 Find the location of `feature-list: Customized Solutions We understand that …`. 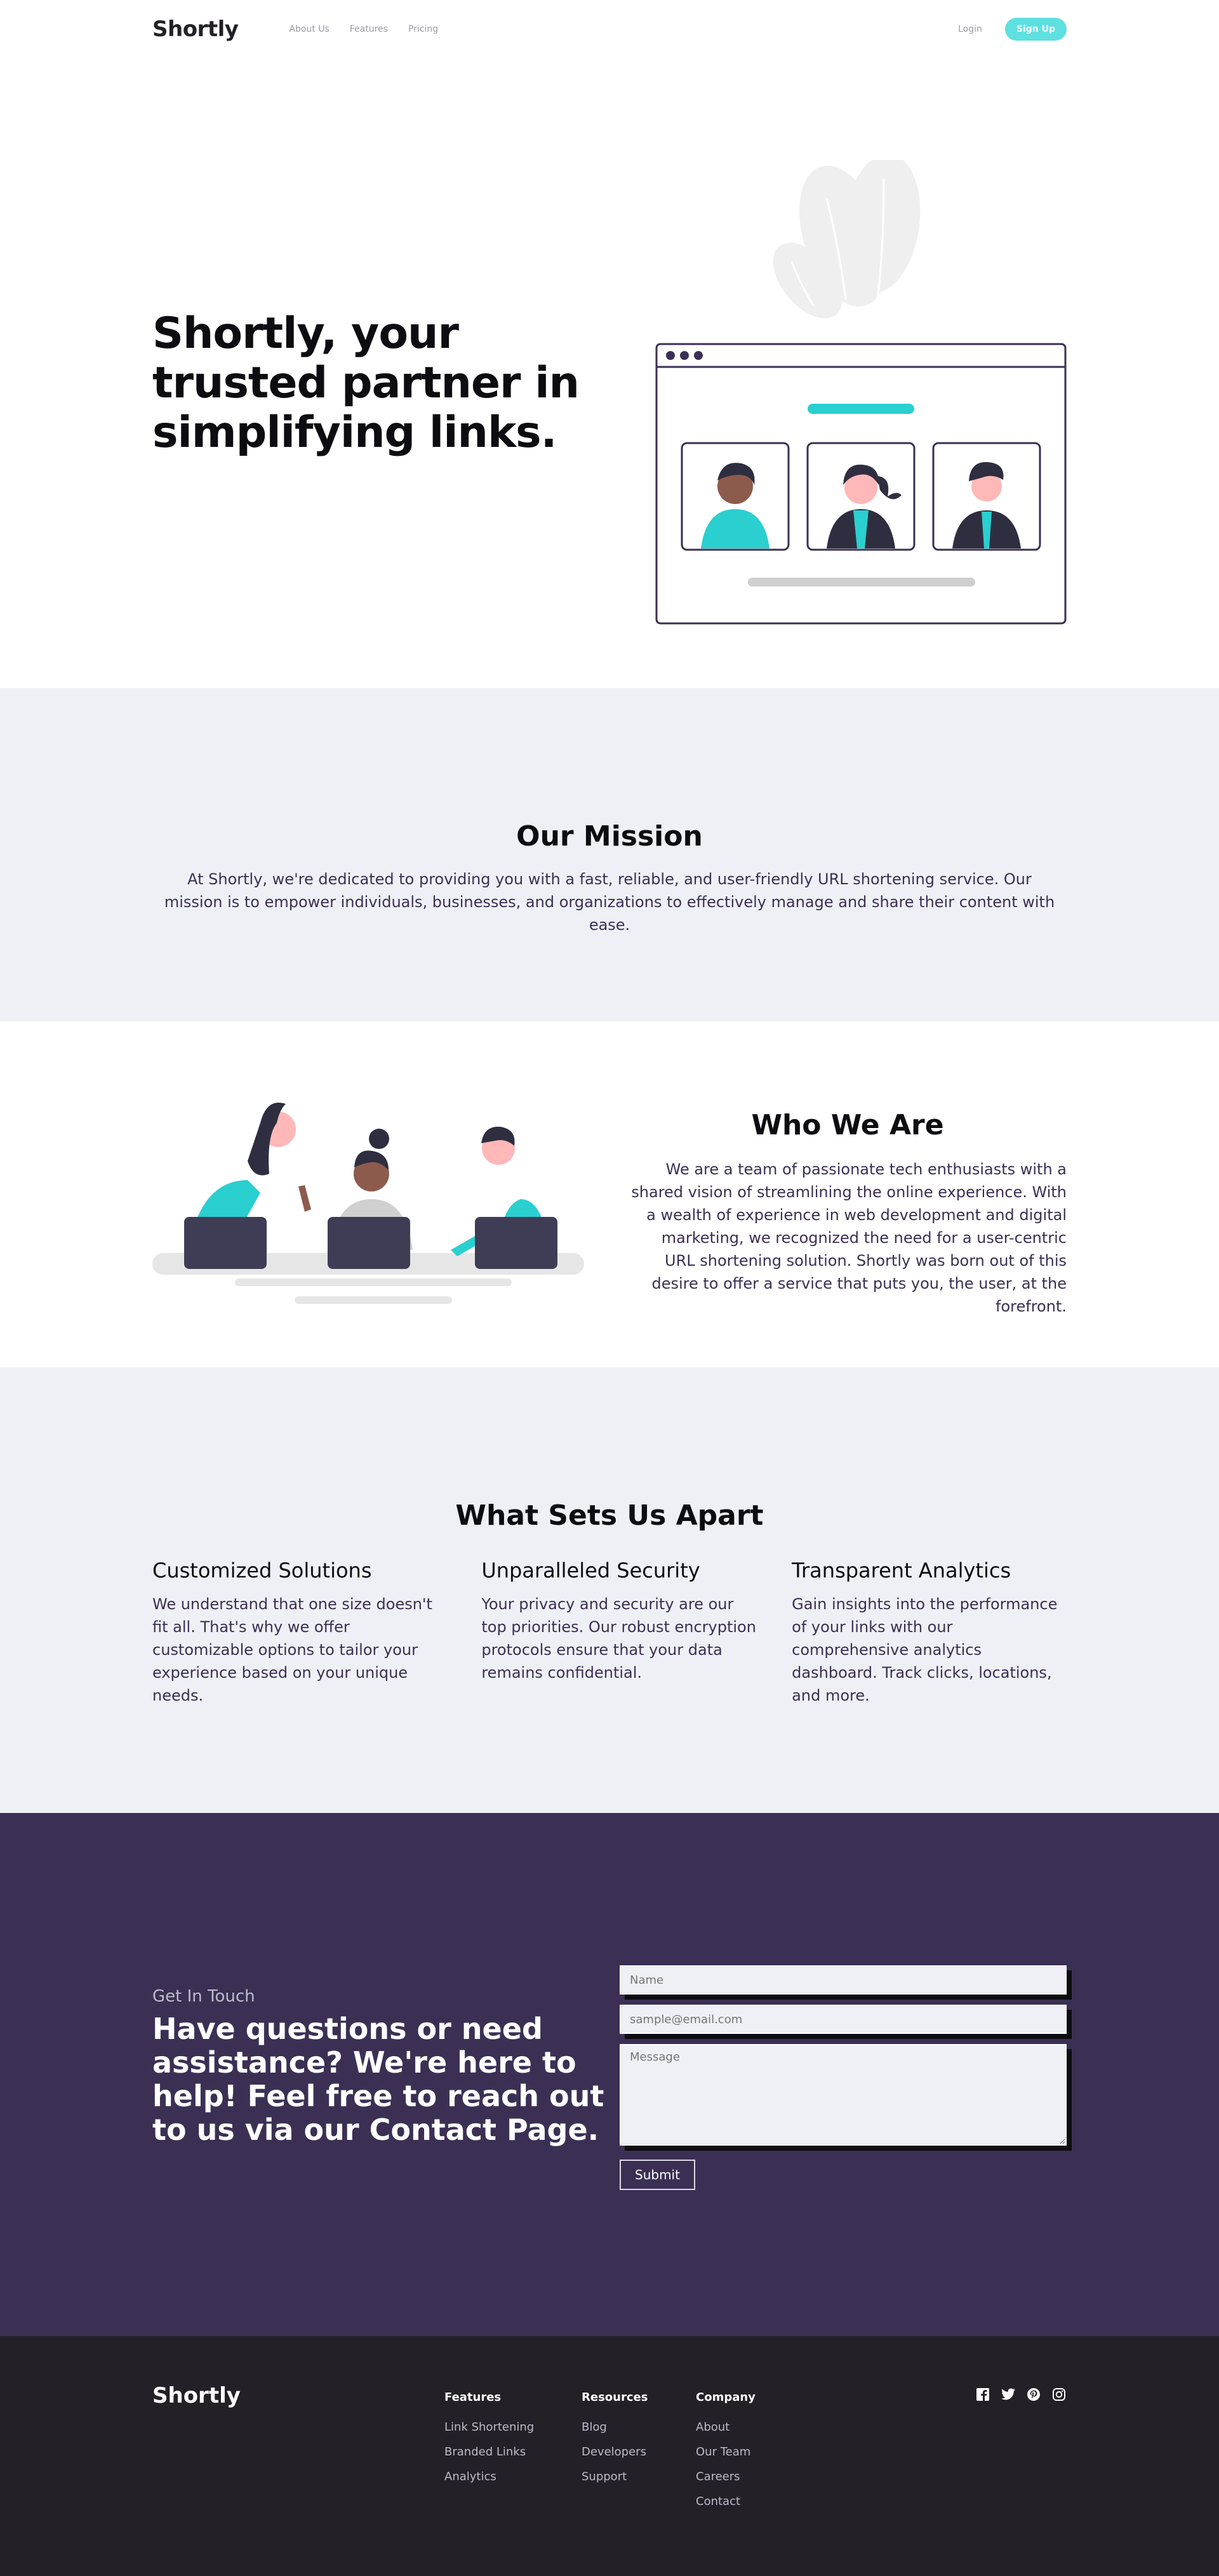

feature-list: Customized Solutions We understand that … is located at coordinates (609, 1632).